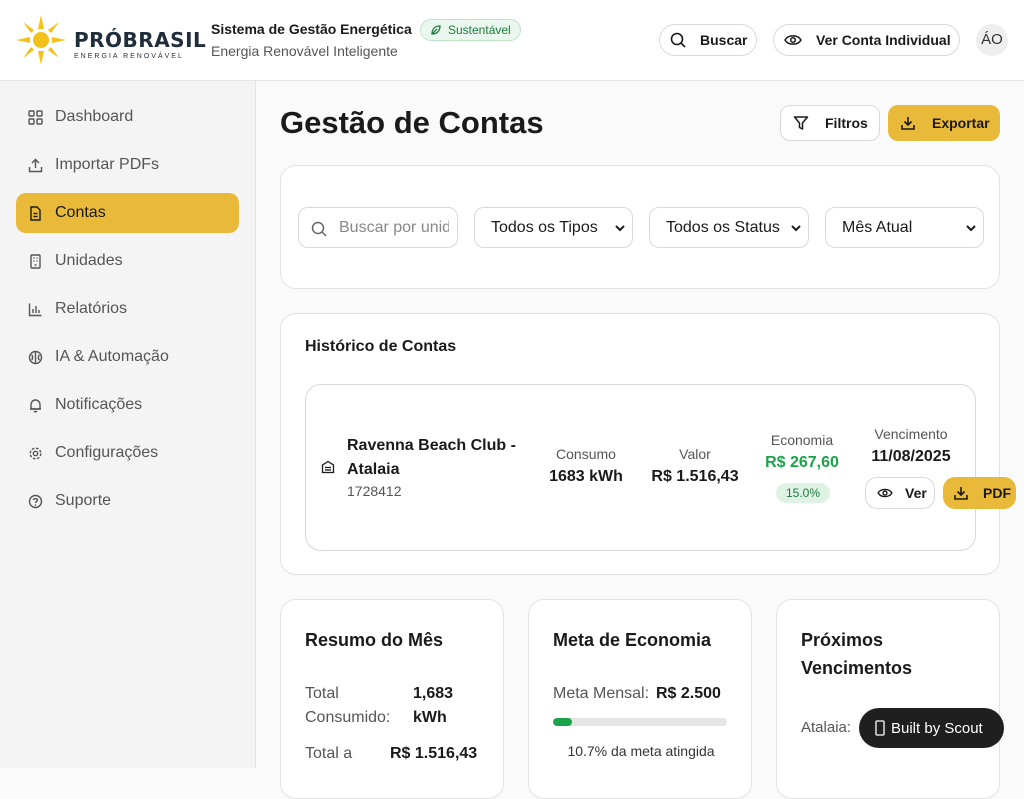 The height and width of the screenshot is (799, 1024). Describe the element at coordinates (544, 227) in the screenshot. I see `type-select-value: Todos os Tipos` at that location.